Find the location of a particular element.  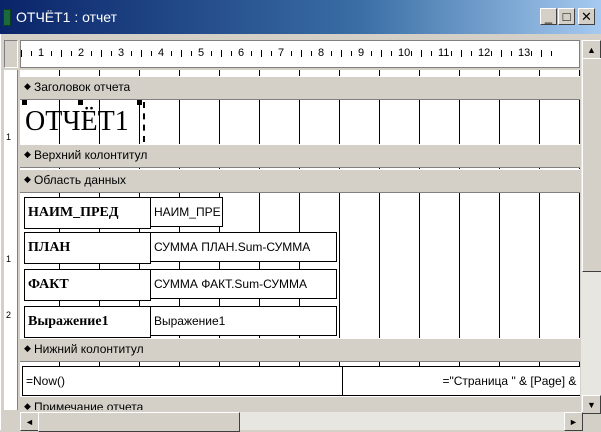

field-fakt-sum: СУММА ФАКТ.Sum-СУММА is located at coordinates (243, 284).